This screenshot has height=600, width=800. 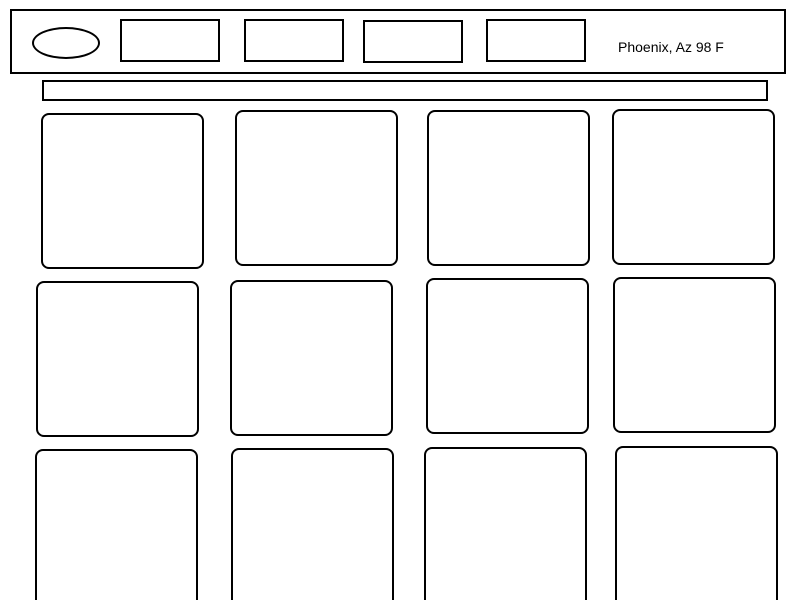 I want to click on weather-status: Phoenix, Az 98 F, so click(x=671, y=47).